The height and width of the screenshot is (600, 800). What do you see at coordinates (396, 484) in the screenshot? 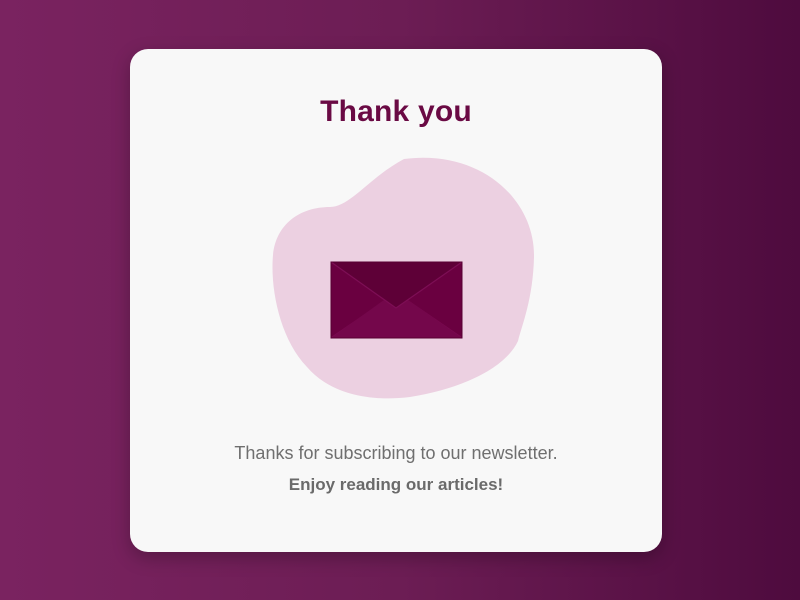
I see `reading-message: Enjoy reading our articles!` at bounding box center [396, 484].